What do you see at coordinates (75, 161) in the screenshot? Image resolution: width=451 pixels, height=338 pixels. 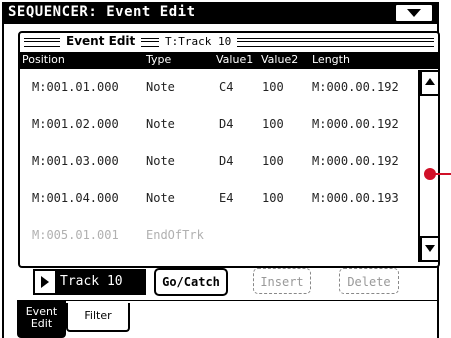 I see `event-position: M:001.03.000` at bounding box center [75, 161].